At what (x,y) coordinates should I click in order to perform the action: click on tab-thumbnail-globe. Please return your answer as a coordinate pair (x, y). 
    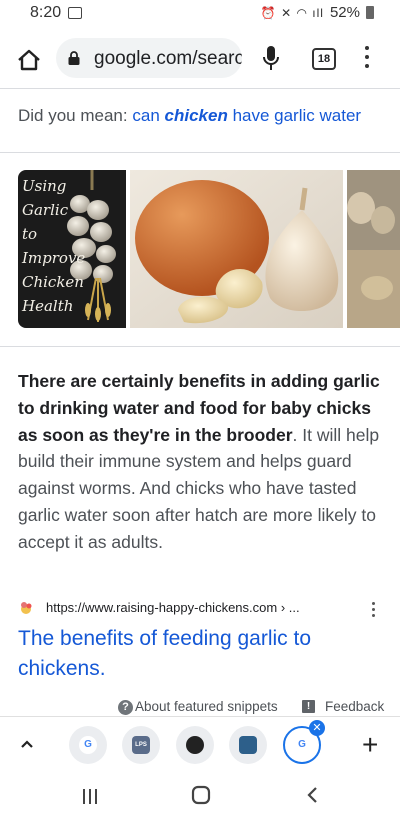
    Looking at the image, I should click on (195, 745).